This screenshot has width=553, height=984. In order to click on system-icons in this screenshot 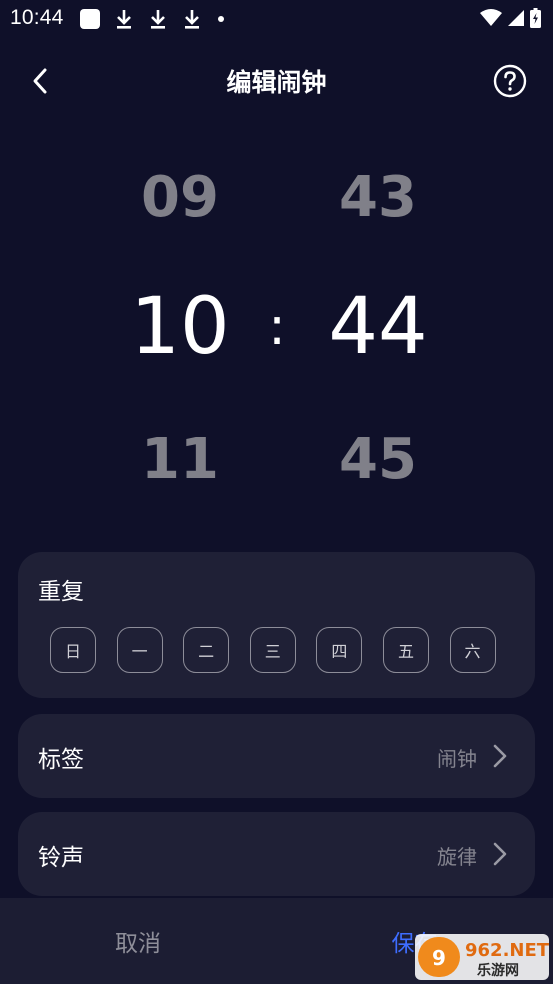, I will do `click(507, 18)`.